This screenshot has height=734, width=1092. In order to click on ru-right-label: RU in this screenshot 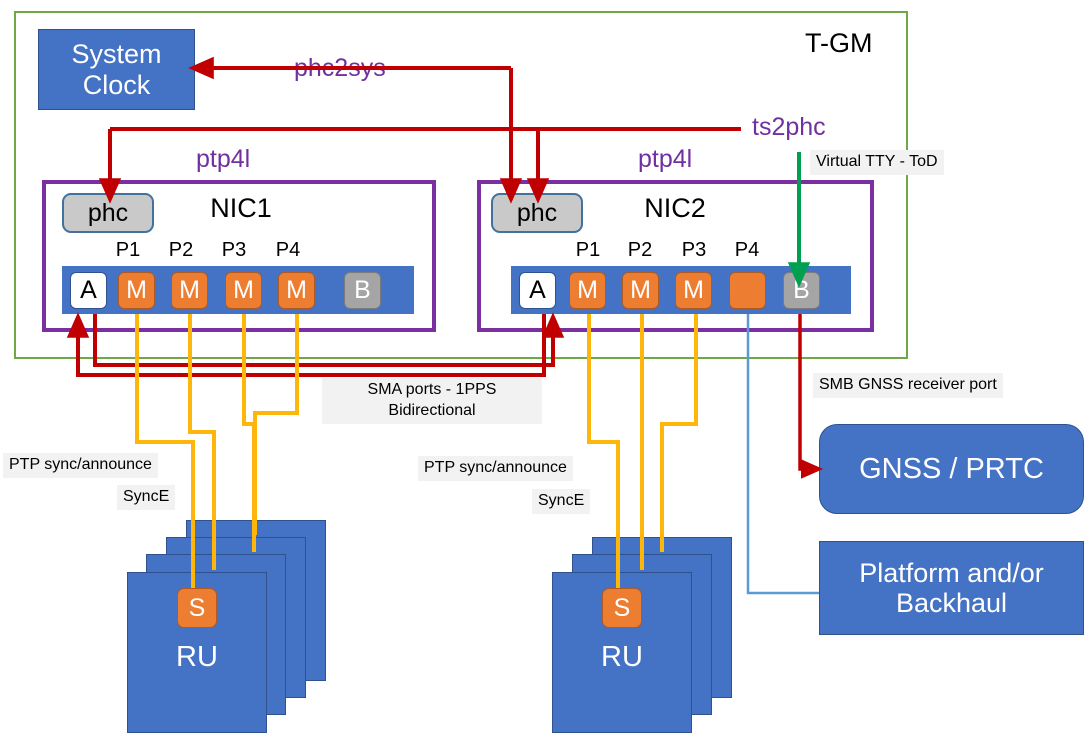, I will do `click(622, 657)`.